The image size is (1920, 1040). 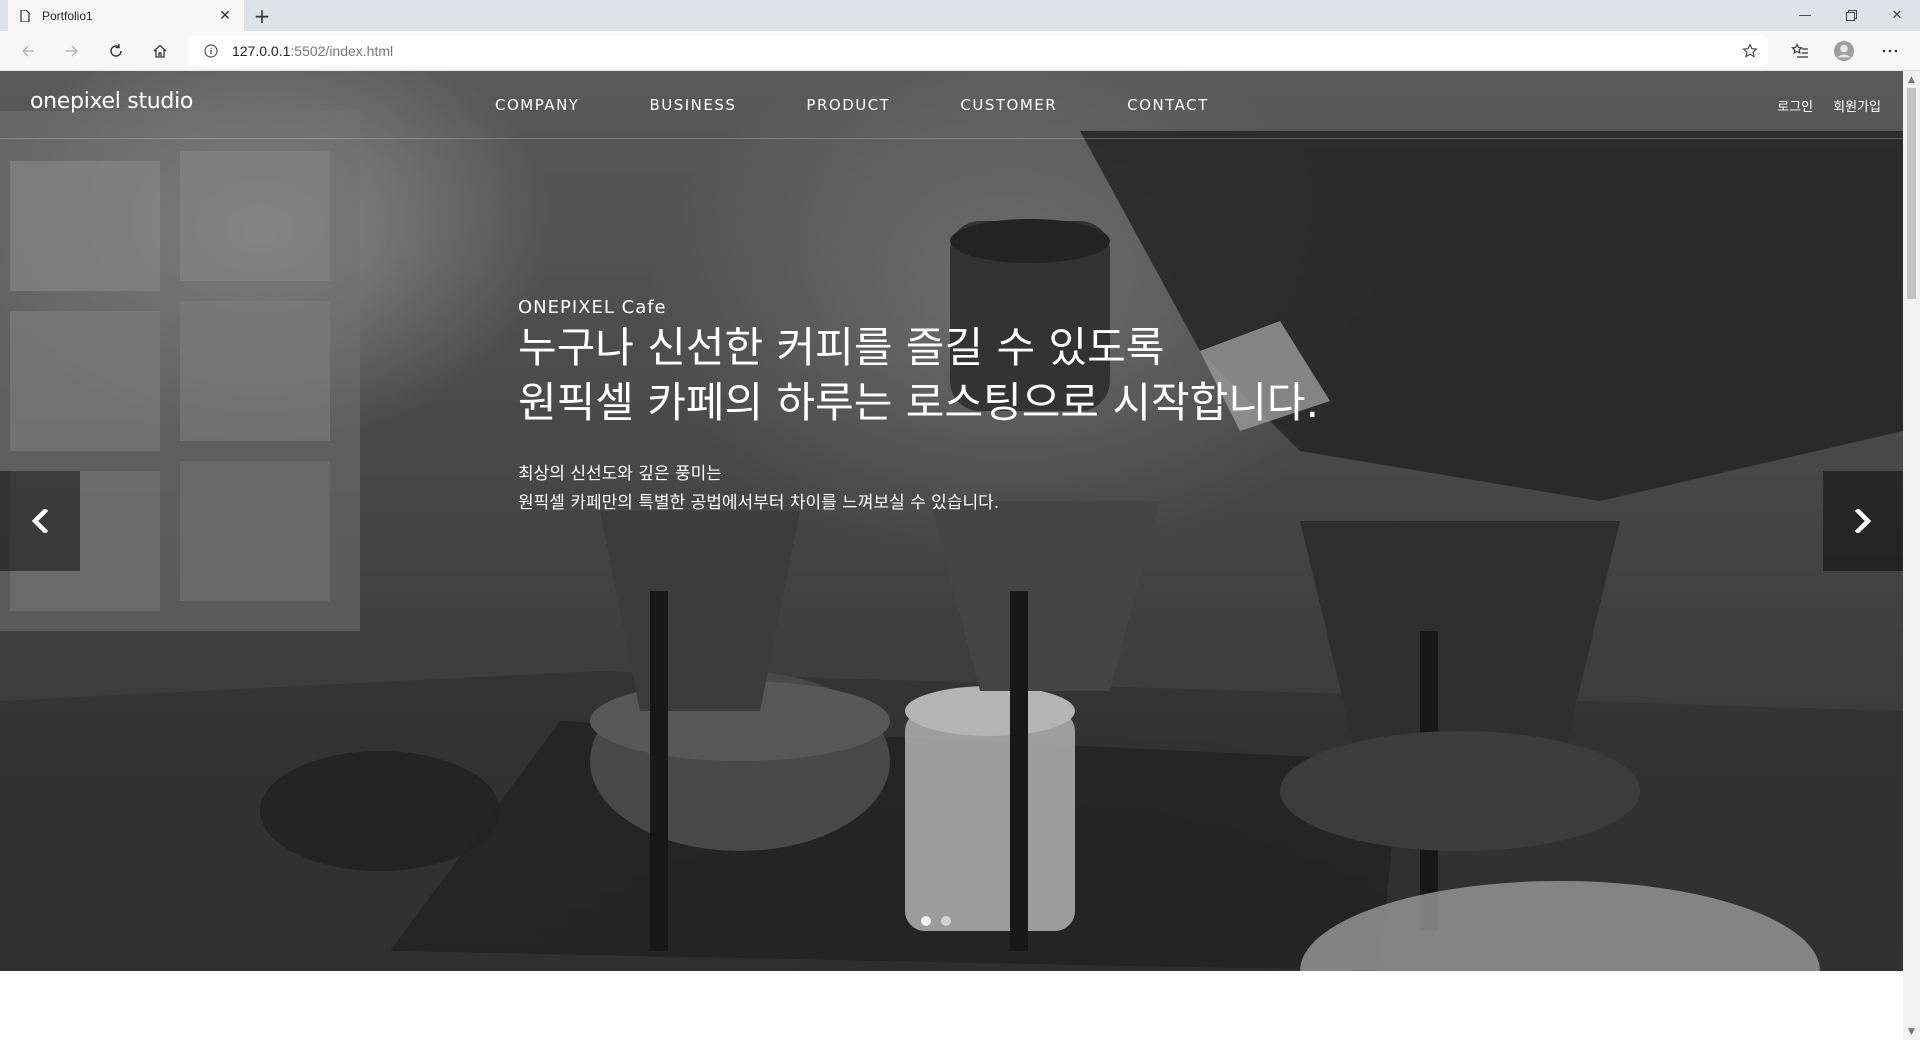 What do you see at coordinates (1911, 555) in the screenshot?
I see `page-scrollbar: ▲ ▼` at bounding box center [1911, 555].